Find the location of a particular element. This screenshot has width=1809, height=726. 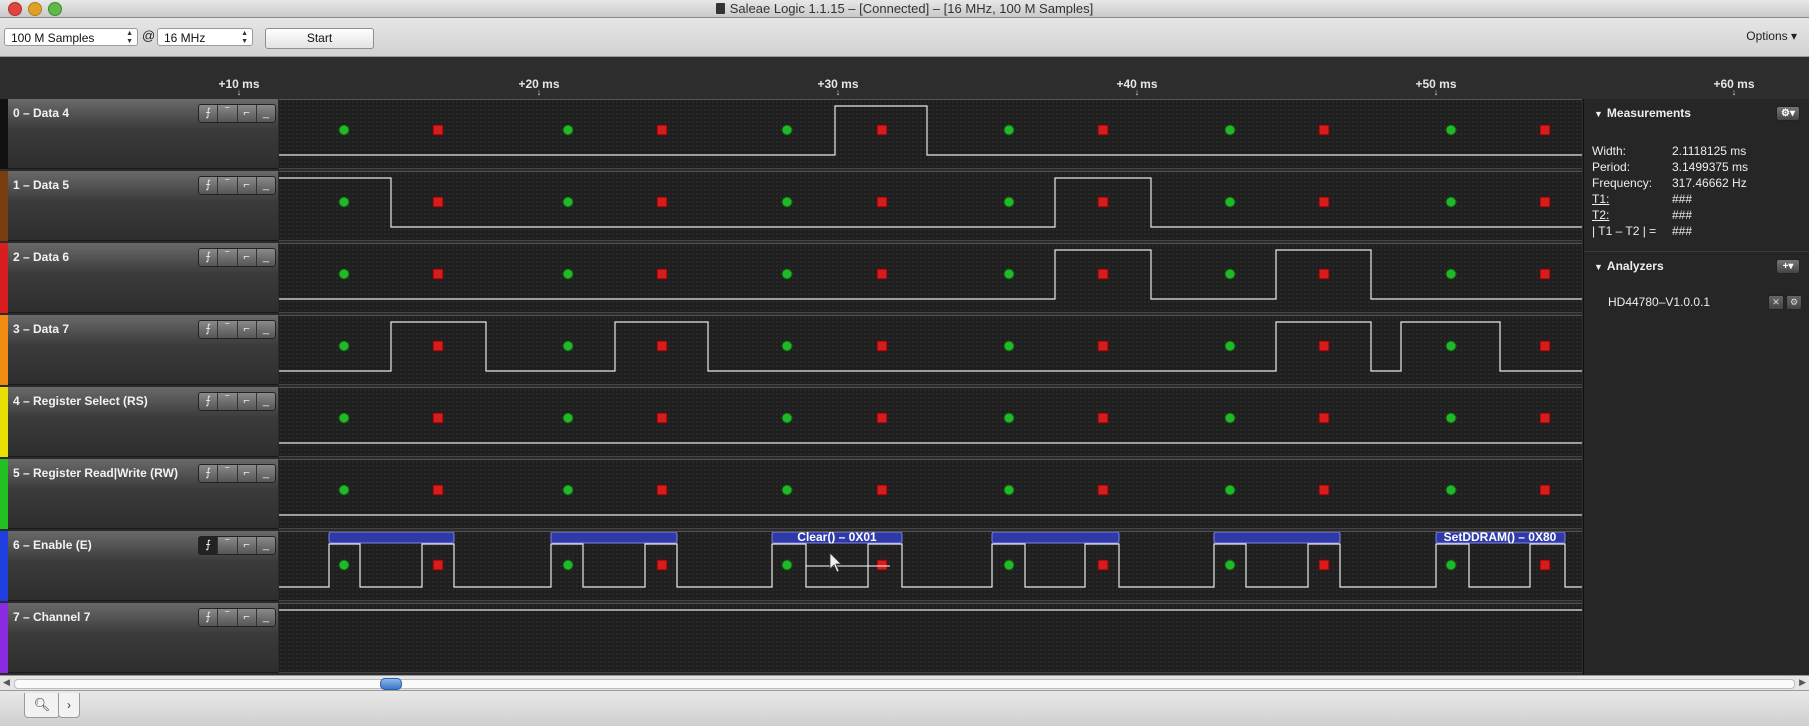

channel-label: 3 – Data 7 ⨍ ‾ ⌐ _ is located at coordinates (139, 350).